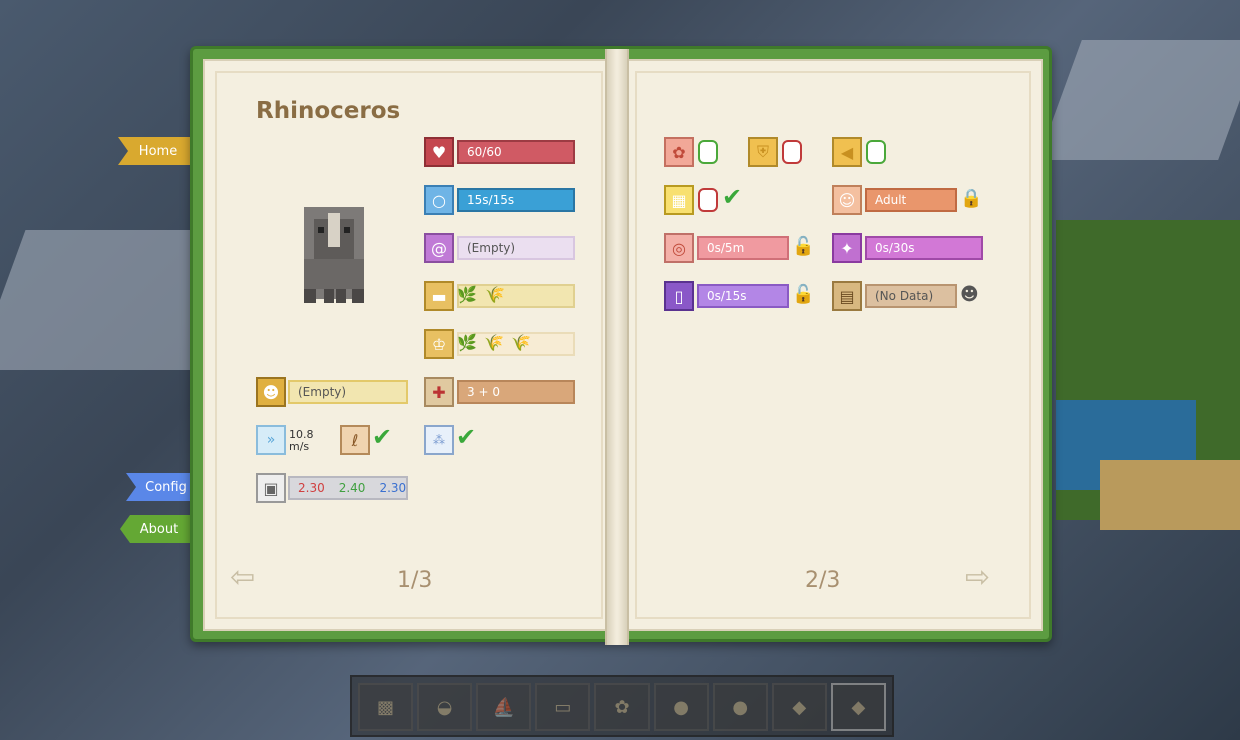 Image resolution: width=1240 pixels, height=740 pixels. I want to click on hotbar-slot: ◆, so click(799, 707).